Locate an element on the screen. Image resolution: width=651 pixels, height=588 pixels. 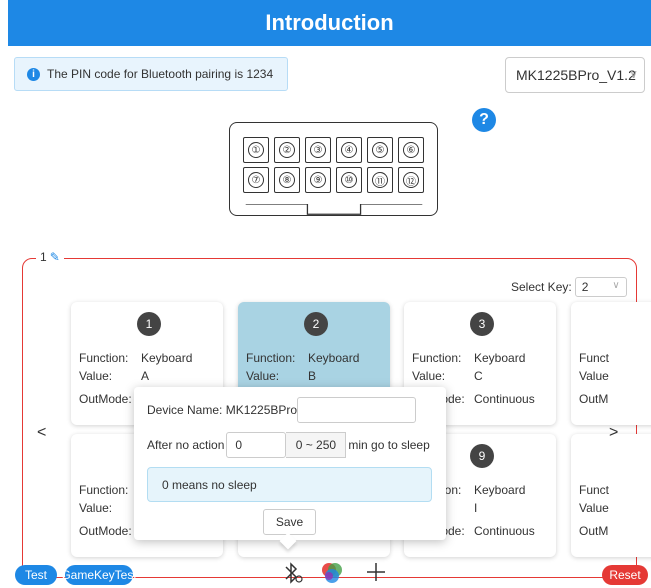
device-key-cell: ① is located at coordinates (256, 150).